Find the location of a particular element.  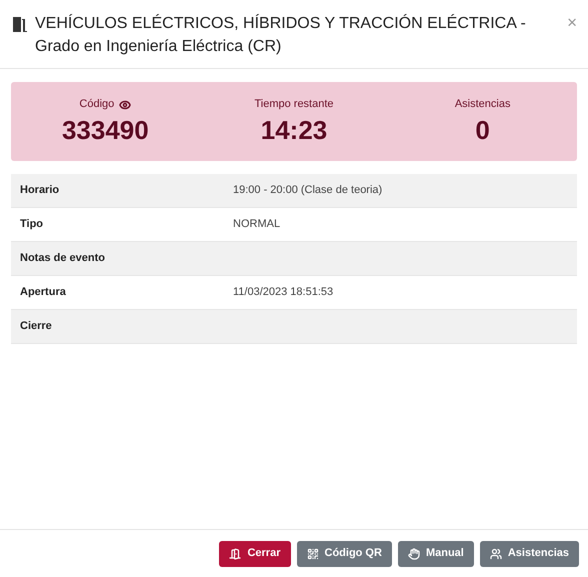

action-button: Asistencias is located at coordinates (529, 553).